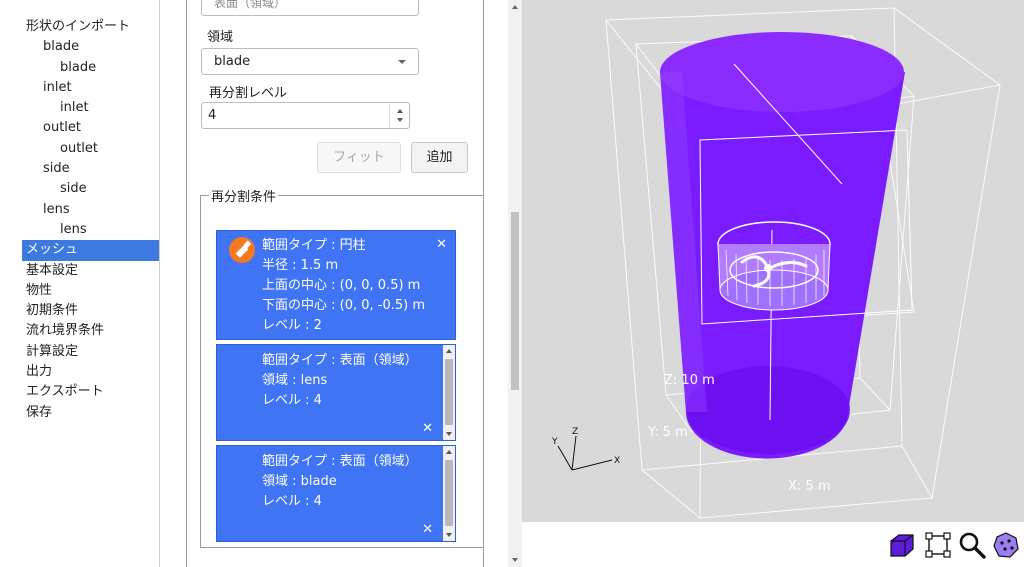 This screenshot has height=567, width=1024. What do you see at coordinates (439, 157) in the screenshot?
I see `add-button: 追加` at bounding box center [439, 157].